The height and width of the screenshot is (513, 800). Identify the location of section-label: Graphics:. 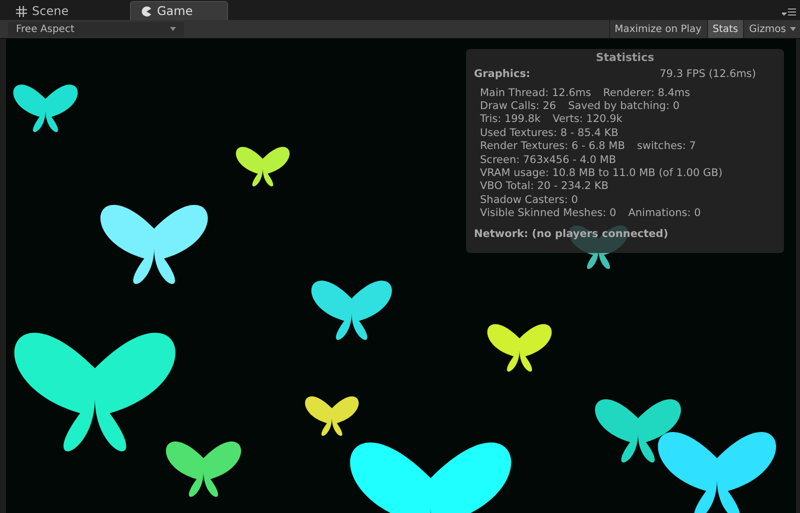
(502, 74).